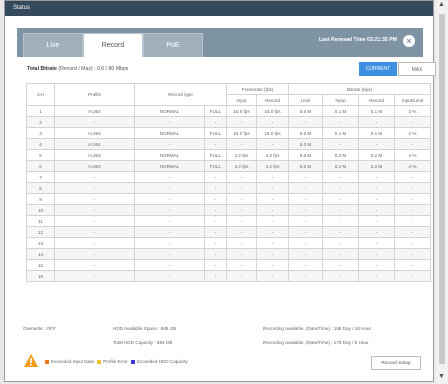  Describe the element at coordinates (40, 188) in the screenshot. I see `cell-ch: 8` at that location.